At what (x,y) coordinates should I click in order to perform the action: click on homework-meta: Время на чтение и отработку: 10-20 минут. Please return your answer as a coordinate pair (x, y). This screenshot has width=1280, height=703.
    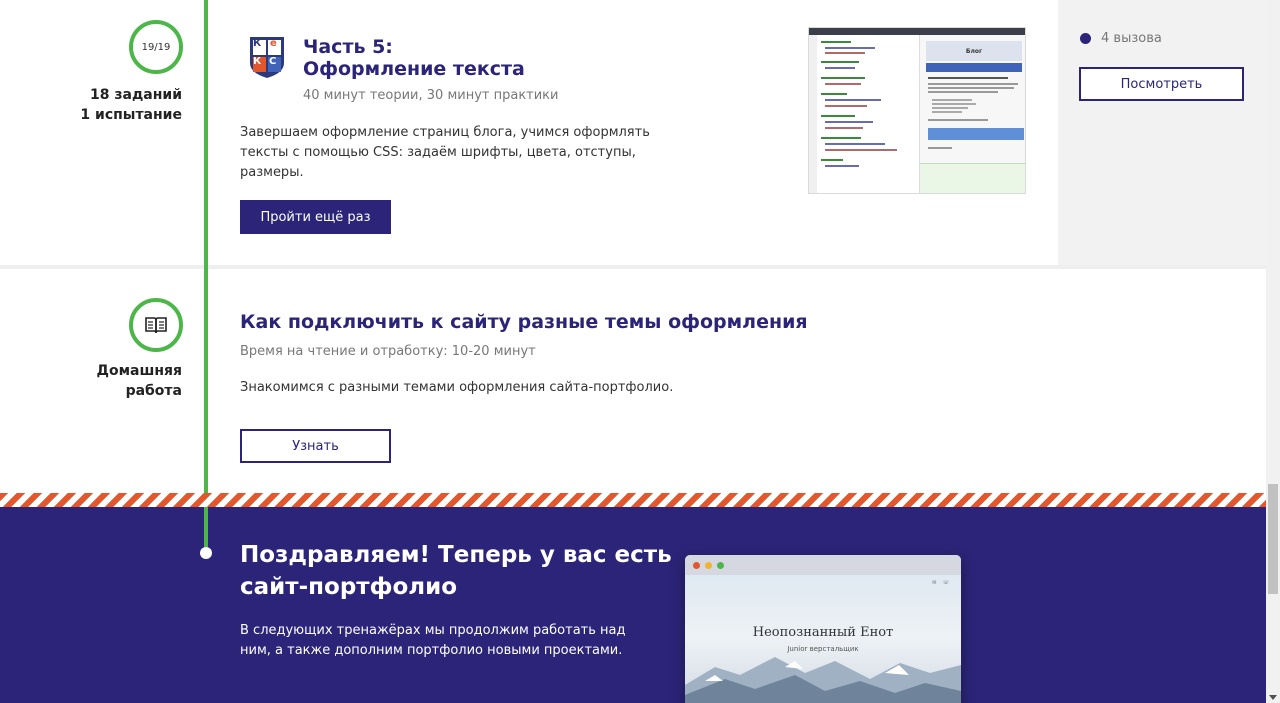
    Looking at the image, I should click on (388, 351).